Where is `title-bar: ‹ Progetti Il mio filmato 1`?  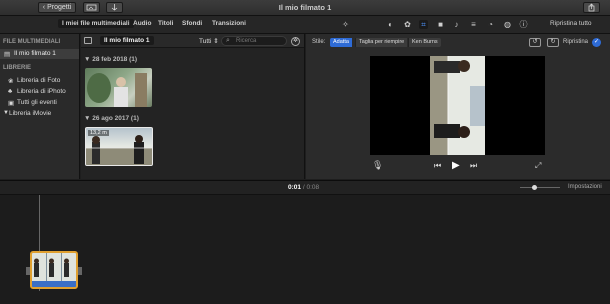 title-bar: ‹ Progetti Il mio filmato 1 is located at coordinates (305, 8).